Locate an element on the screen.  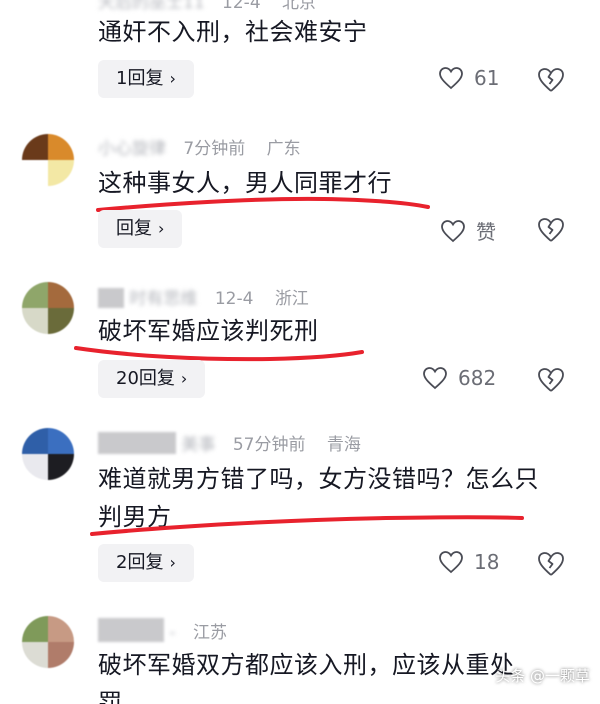
like-button: 赞 is located at coordinates (468, 230).